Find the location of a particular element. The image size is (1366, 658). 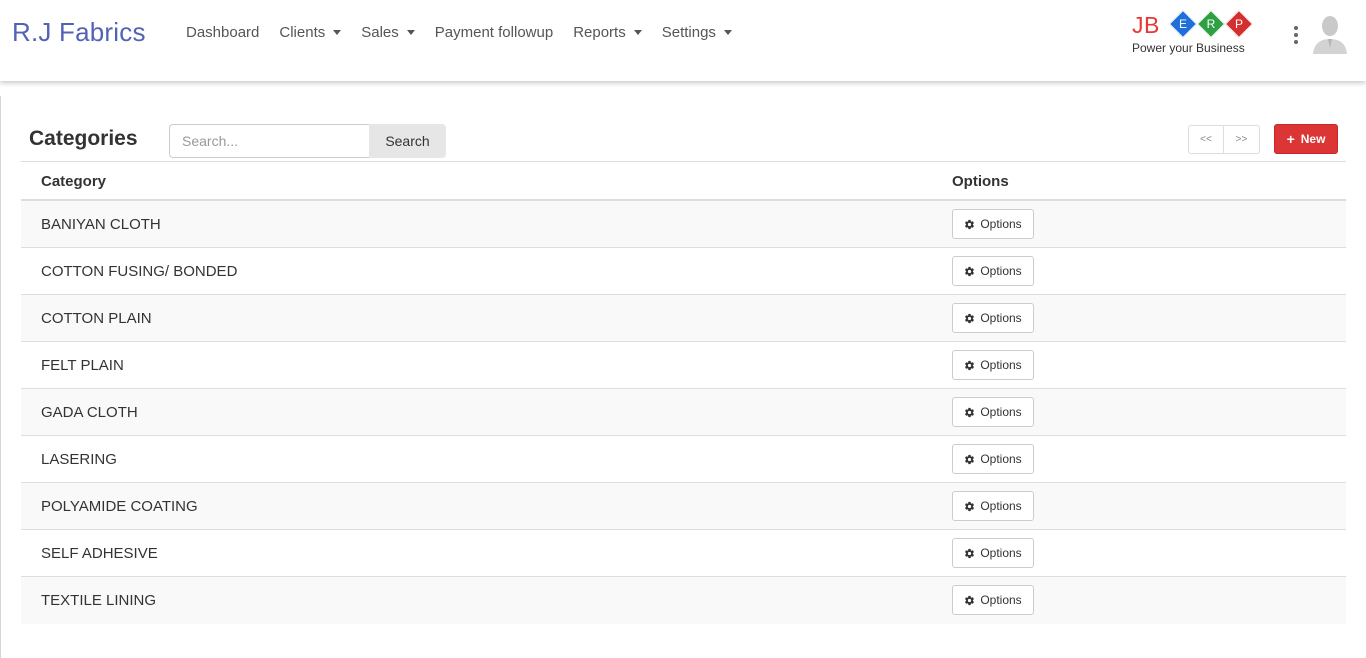

table-row: GADA CLOTH Options is located at coordinates (683, 412).